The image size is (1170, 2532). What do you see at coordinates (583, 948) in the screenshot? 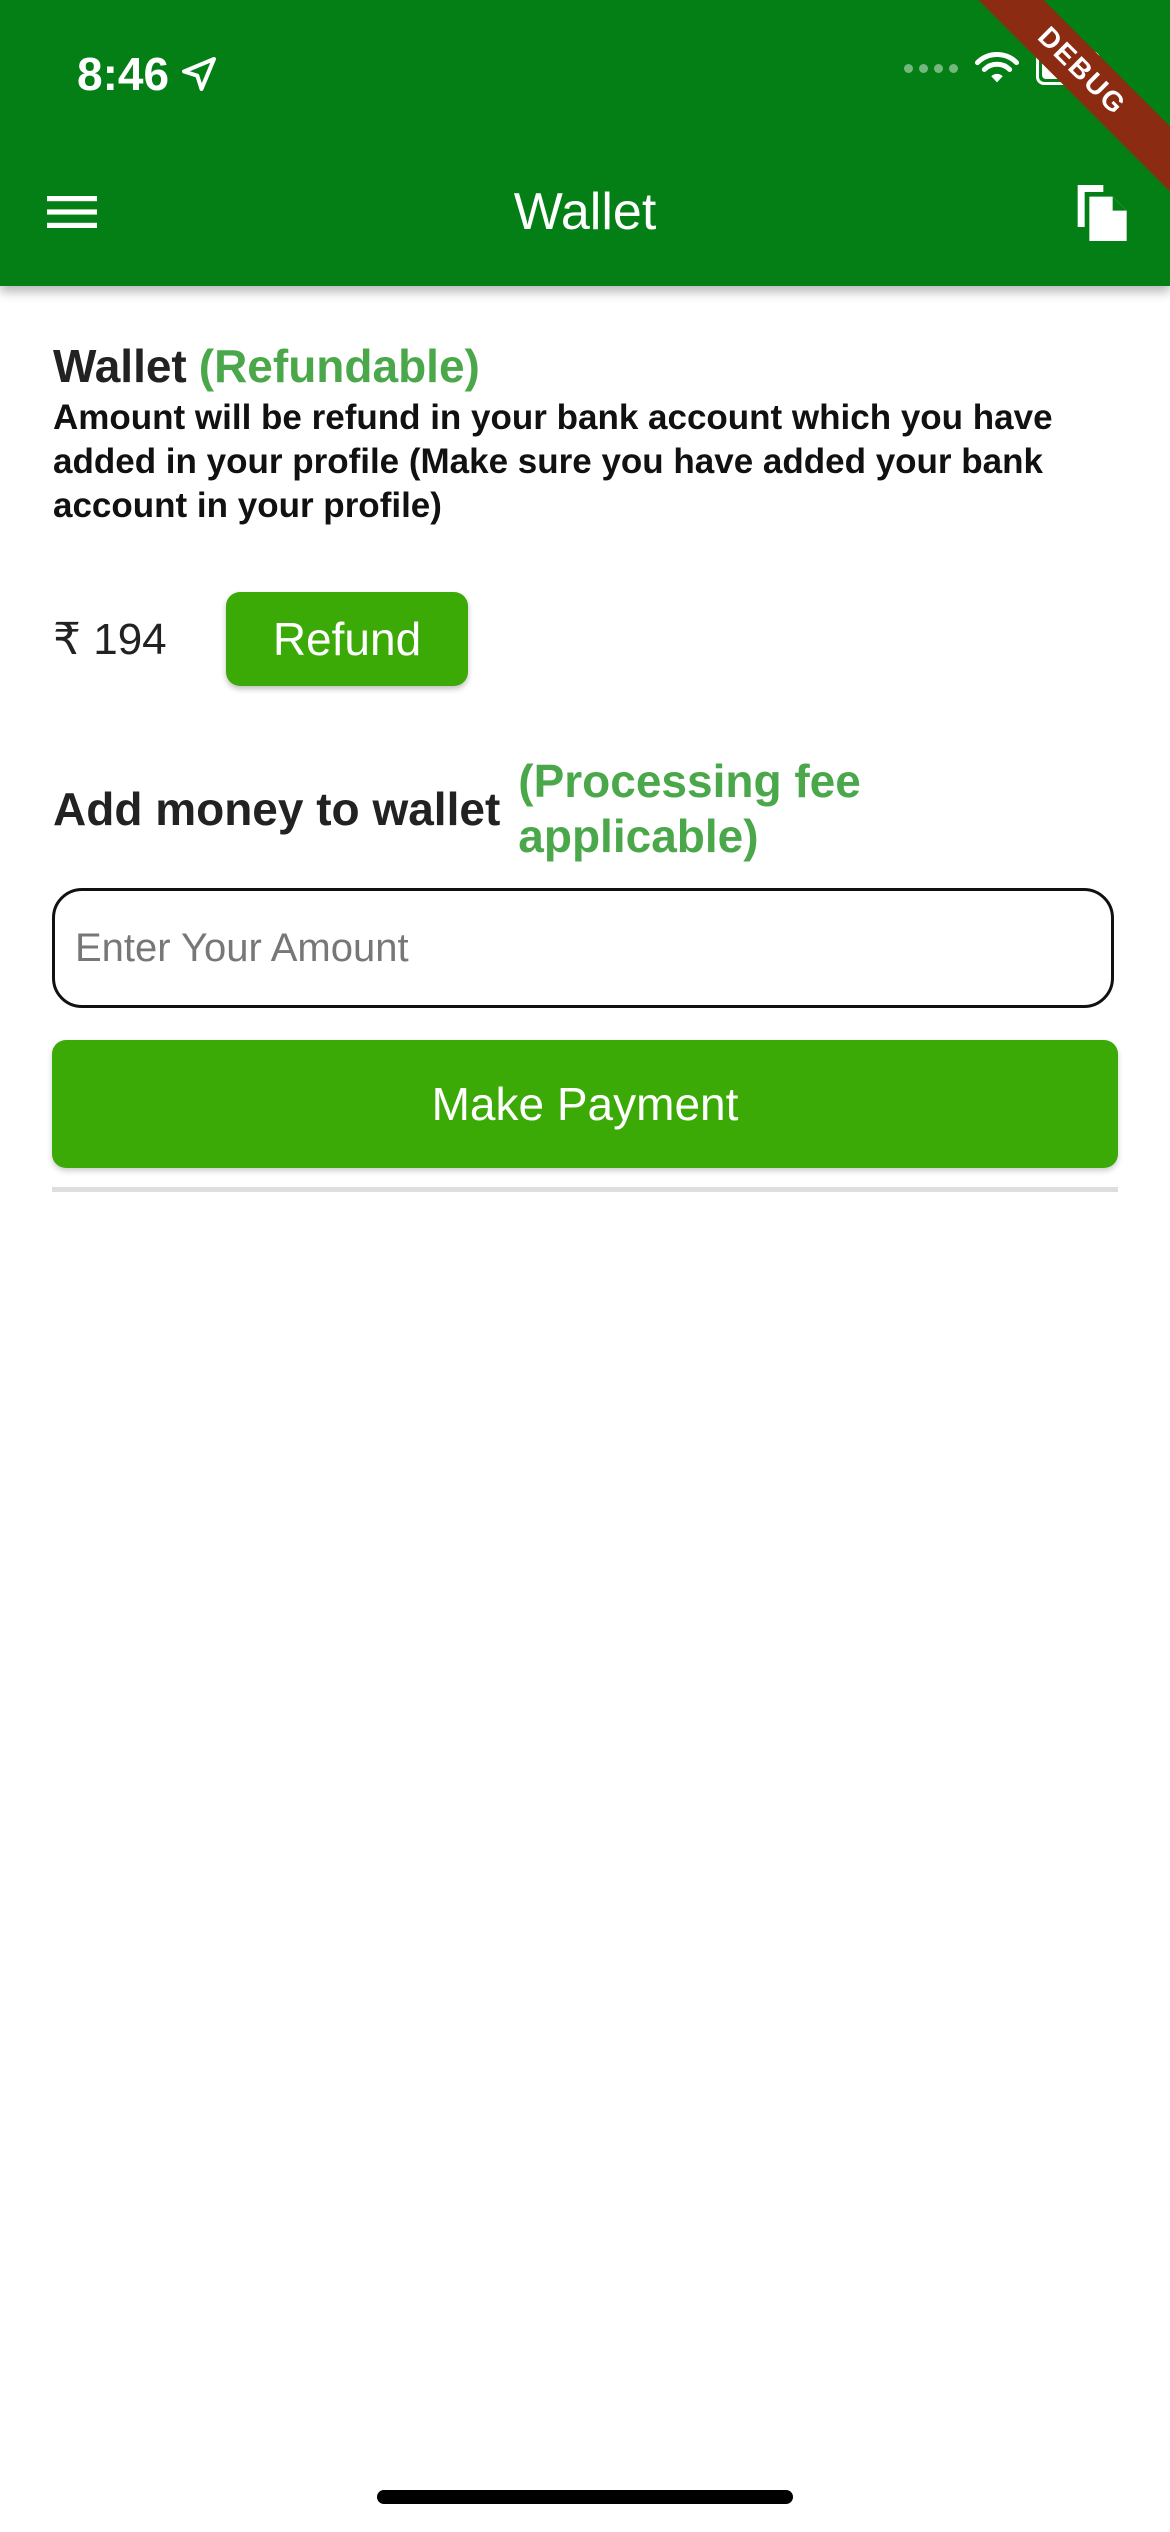
I see `amount-input` at bounding box center [583, 948].